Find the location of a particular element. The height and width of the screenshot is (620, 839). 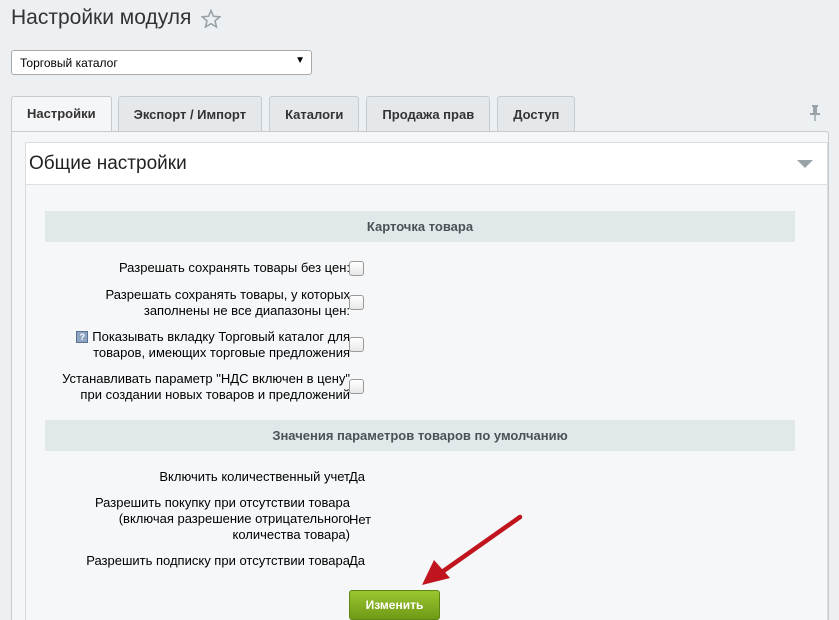

option-label: Разрешать сохранять товары без цен: is located at coordinates (234, 267).